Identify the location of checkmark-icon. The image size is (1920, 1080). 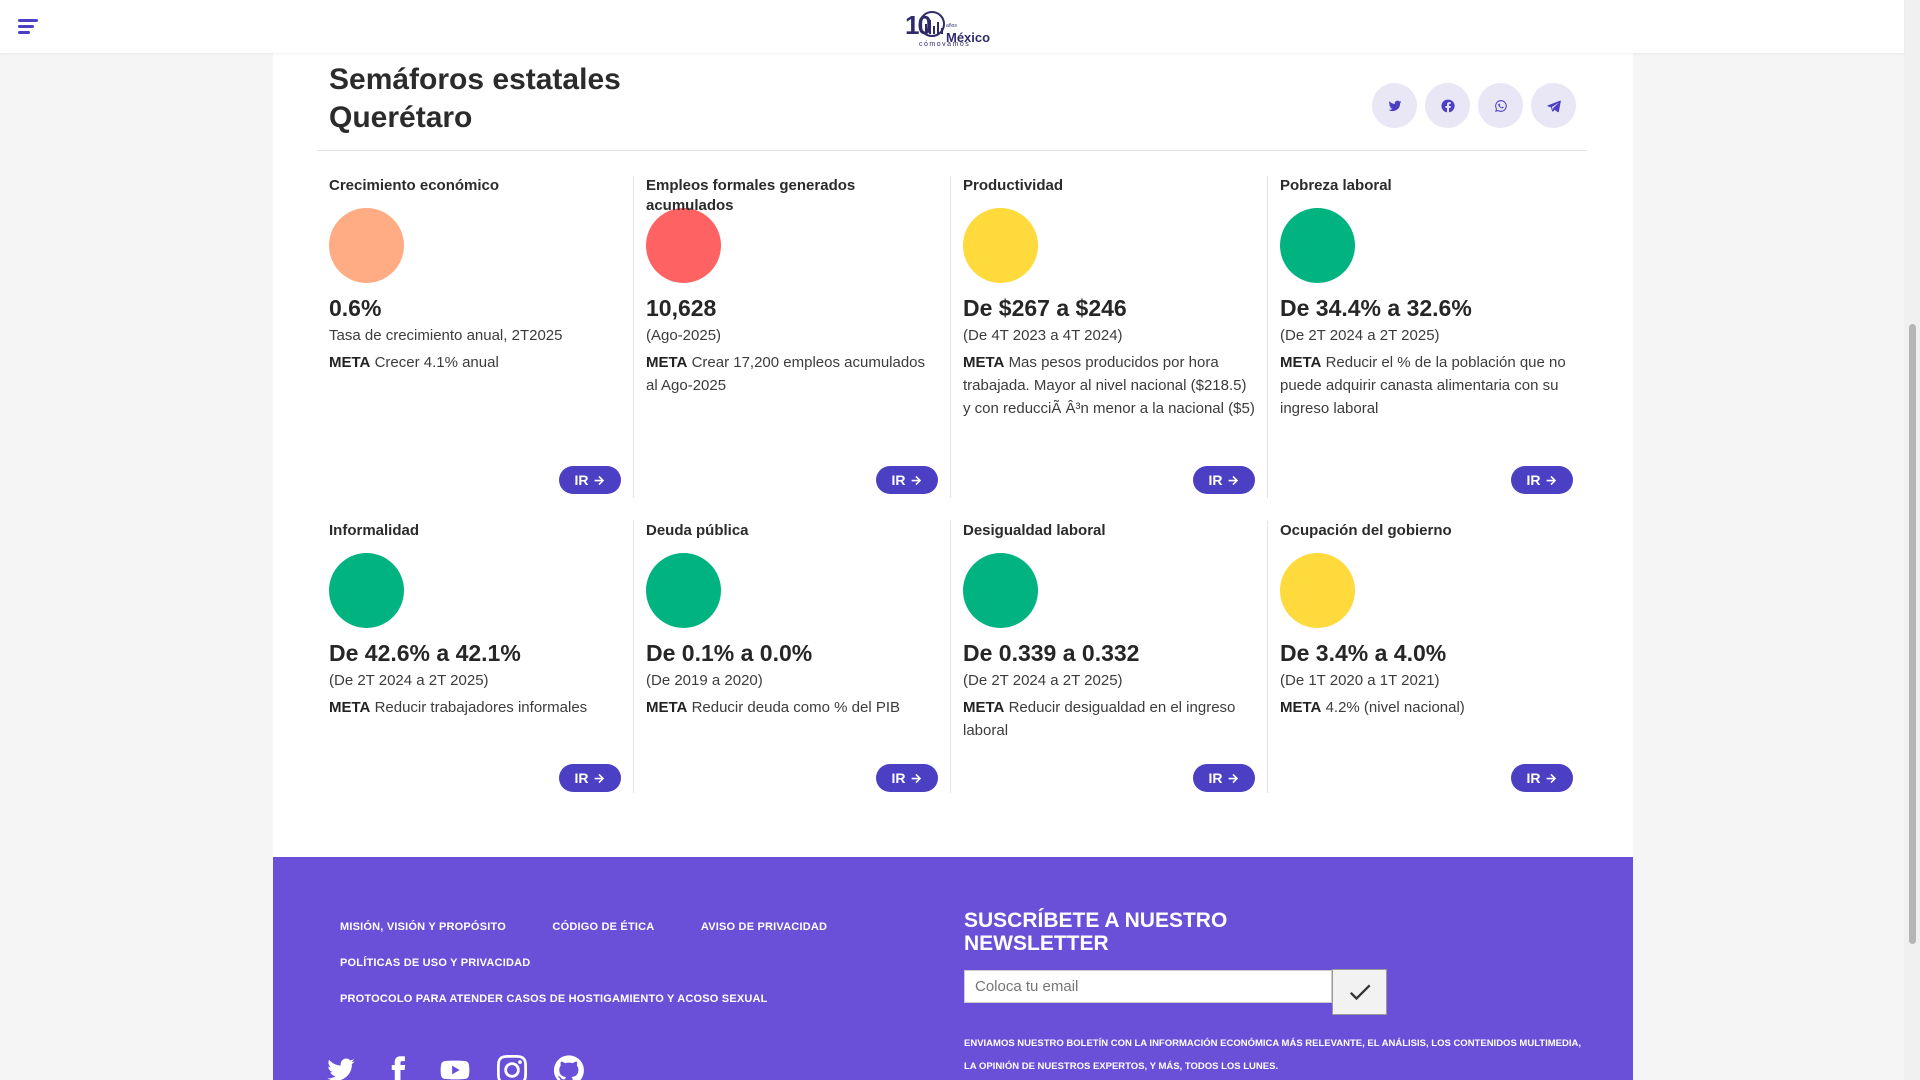
(1359, 992).